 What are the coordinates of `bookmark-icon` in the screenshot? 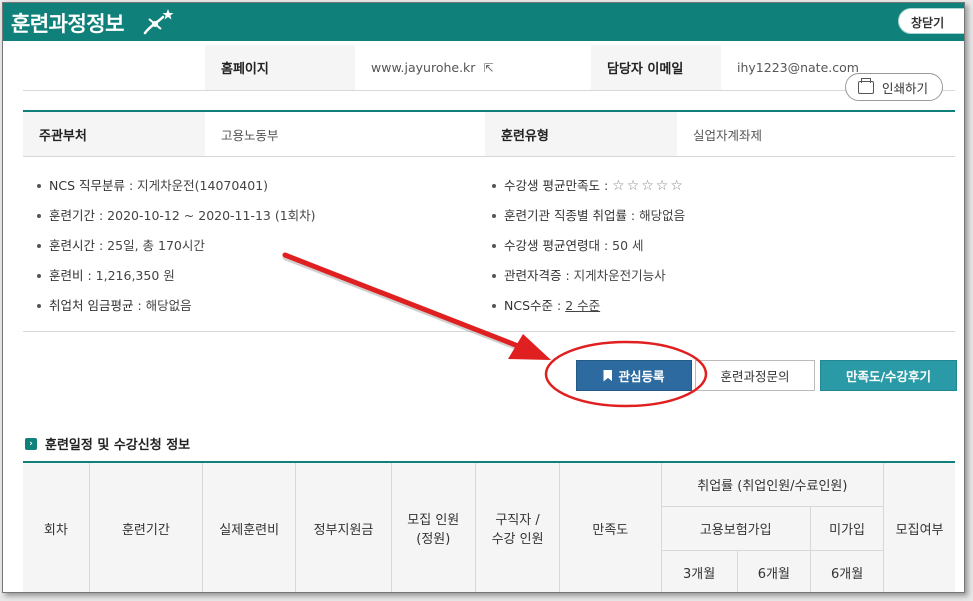 It's located at (608, 375).